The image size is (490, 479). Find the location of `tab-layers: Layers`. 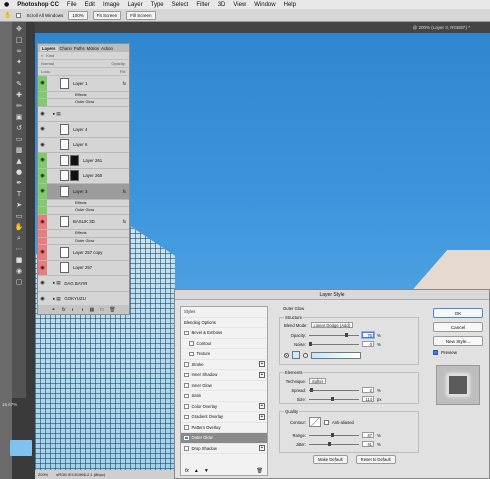

tab-layers: Layers is located at coordinates (49, 48).